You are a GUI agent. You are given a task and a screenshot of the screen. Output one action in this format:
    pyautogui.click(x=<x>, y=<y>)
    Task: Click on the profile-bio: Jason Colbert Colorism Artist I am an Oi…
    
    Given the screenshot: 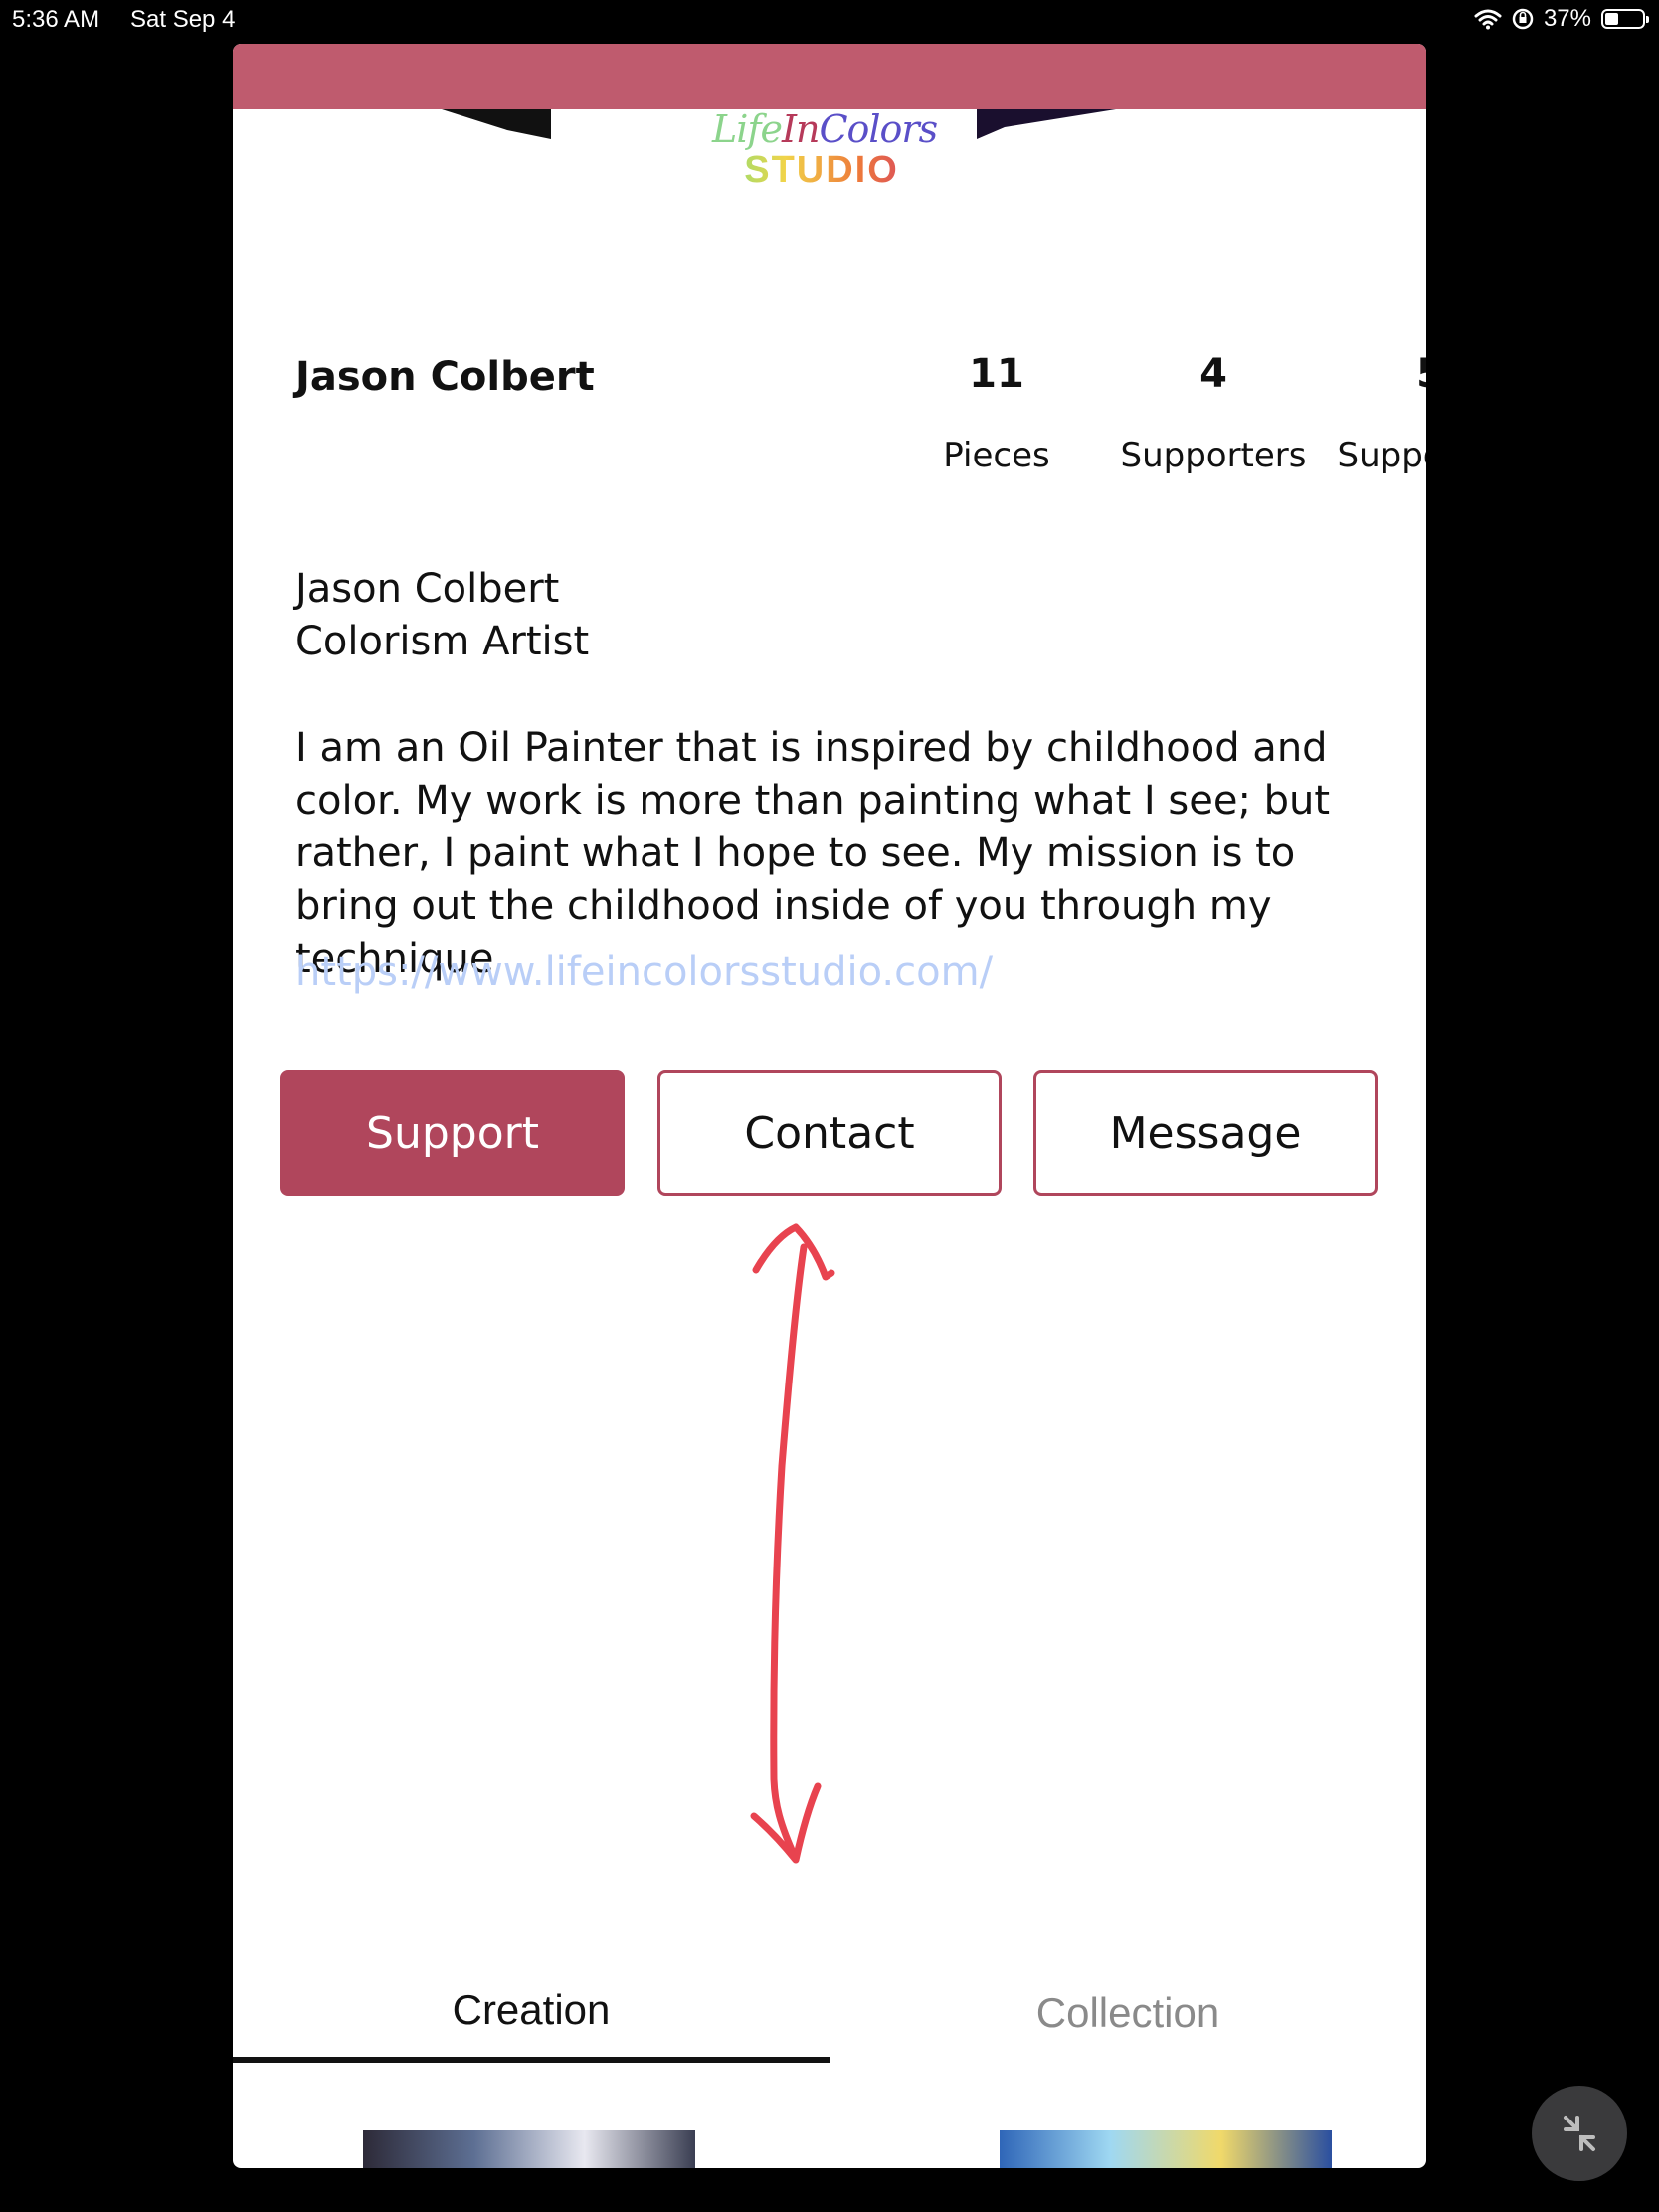 What is the action you would take?
    pyautogui.click(x=842, y=774)
    